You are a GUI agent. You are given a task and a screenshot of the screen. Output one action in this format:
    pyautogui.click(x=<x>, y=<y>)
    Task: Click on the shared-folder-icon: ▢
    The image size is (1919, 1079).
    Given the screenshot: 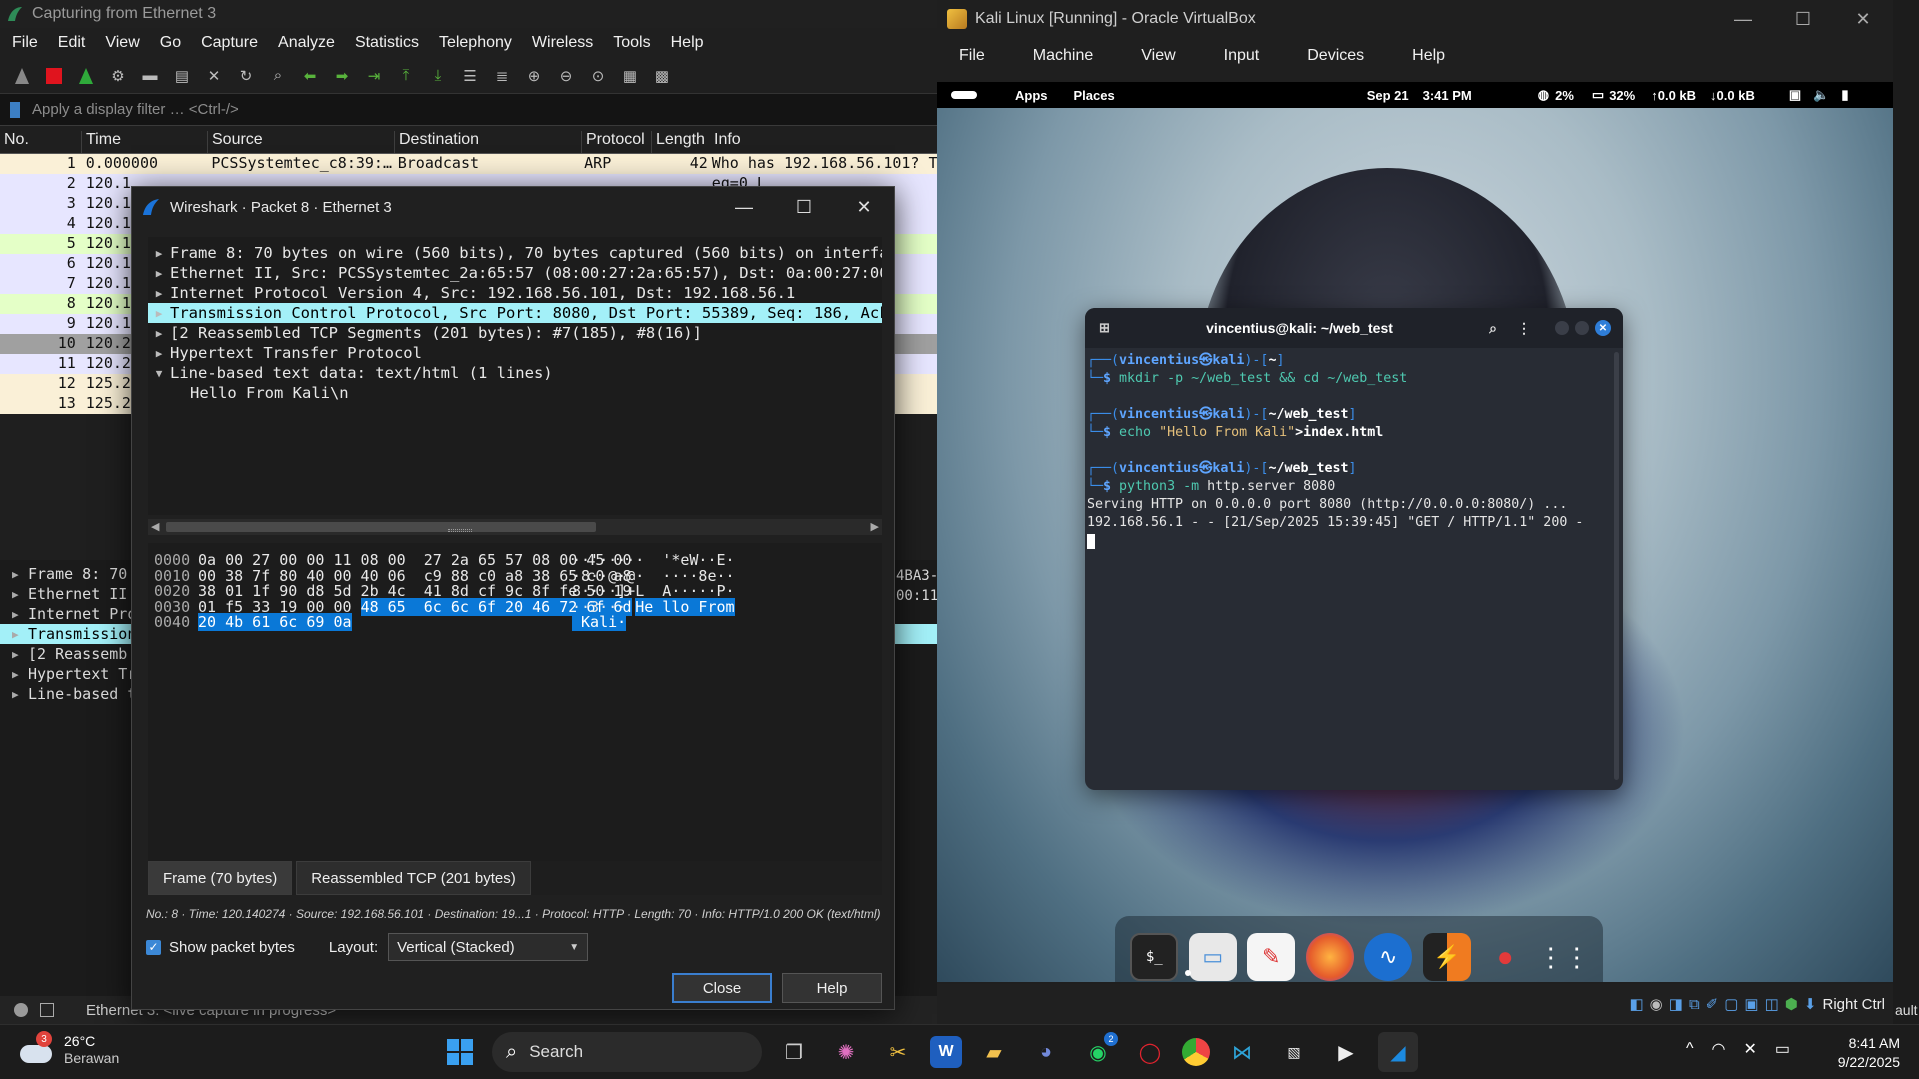 What is the action you would take?
    pyautogui.click(x=1731, y=1004)
    